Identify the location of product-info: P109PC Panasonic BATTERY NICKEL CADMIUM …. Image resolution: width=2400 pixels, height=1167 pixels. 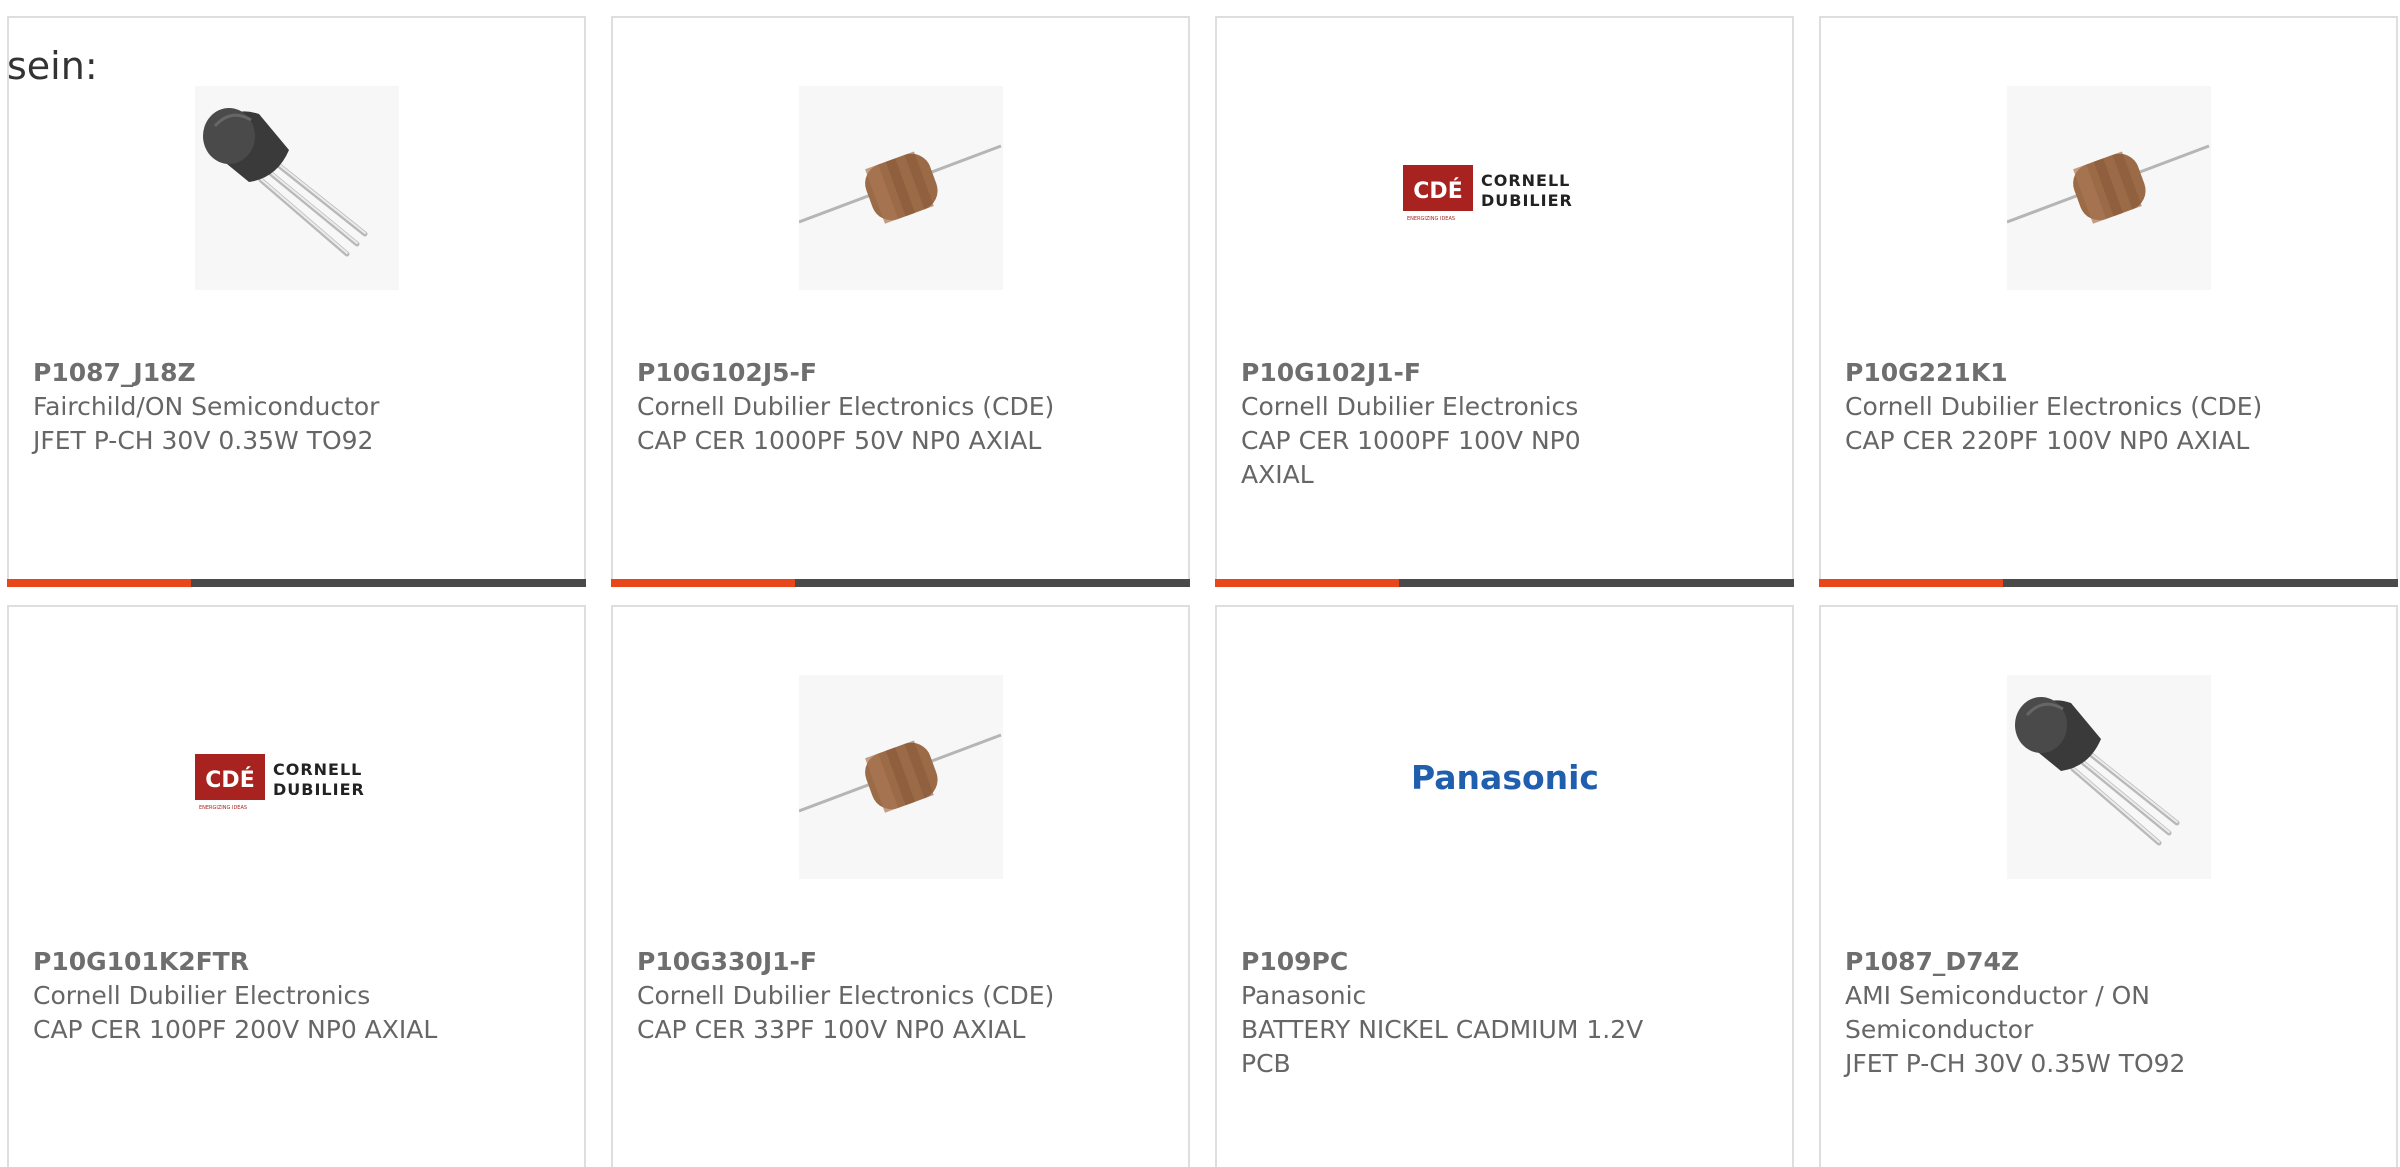
(1451, 1013).